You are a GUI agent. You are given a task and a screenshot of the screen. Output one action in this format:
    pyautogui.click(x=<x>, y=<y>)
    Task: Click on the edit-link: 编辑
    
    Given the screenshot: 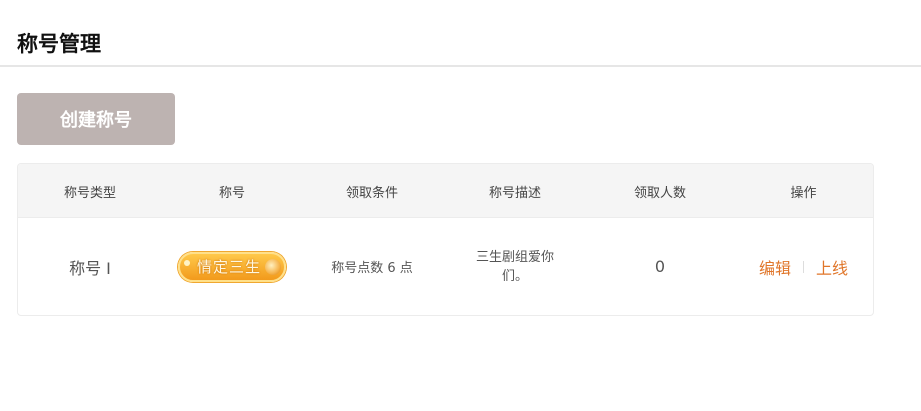 What is the action you would take?
    pyautogui.click(x=775, y=267)
    